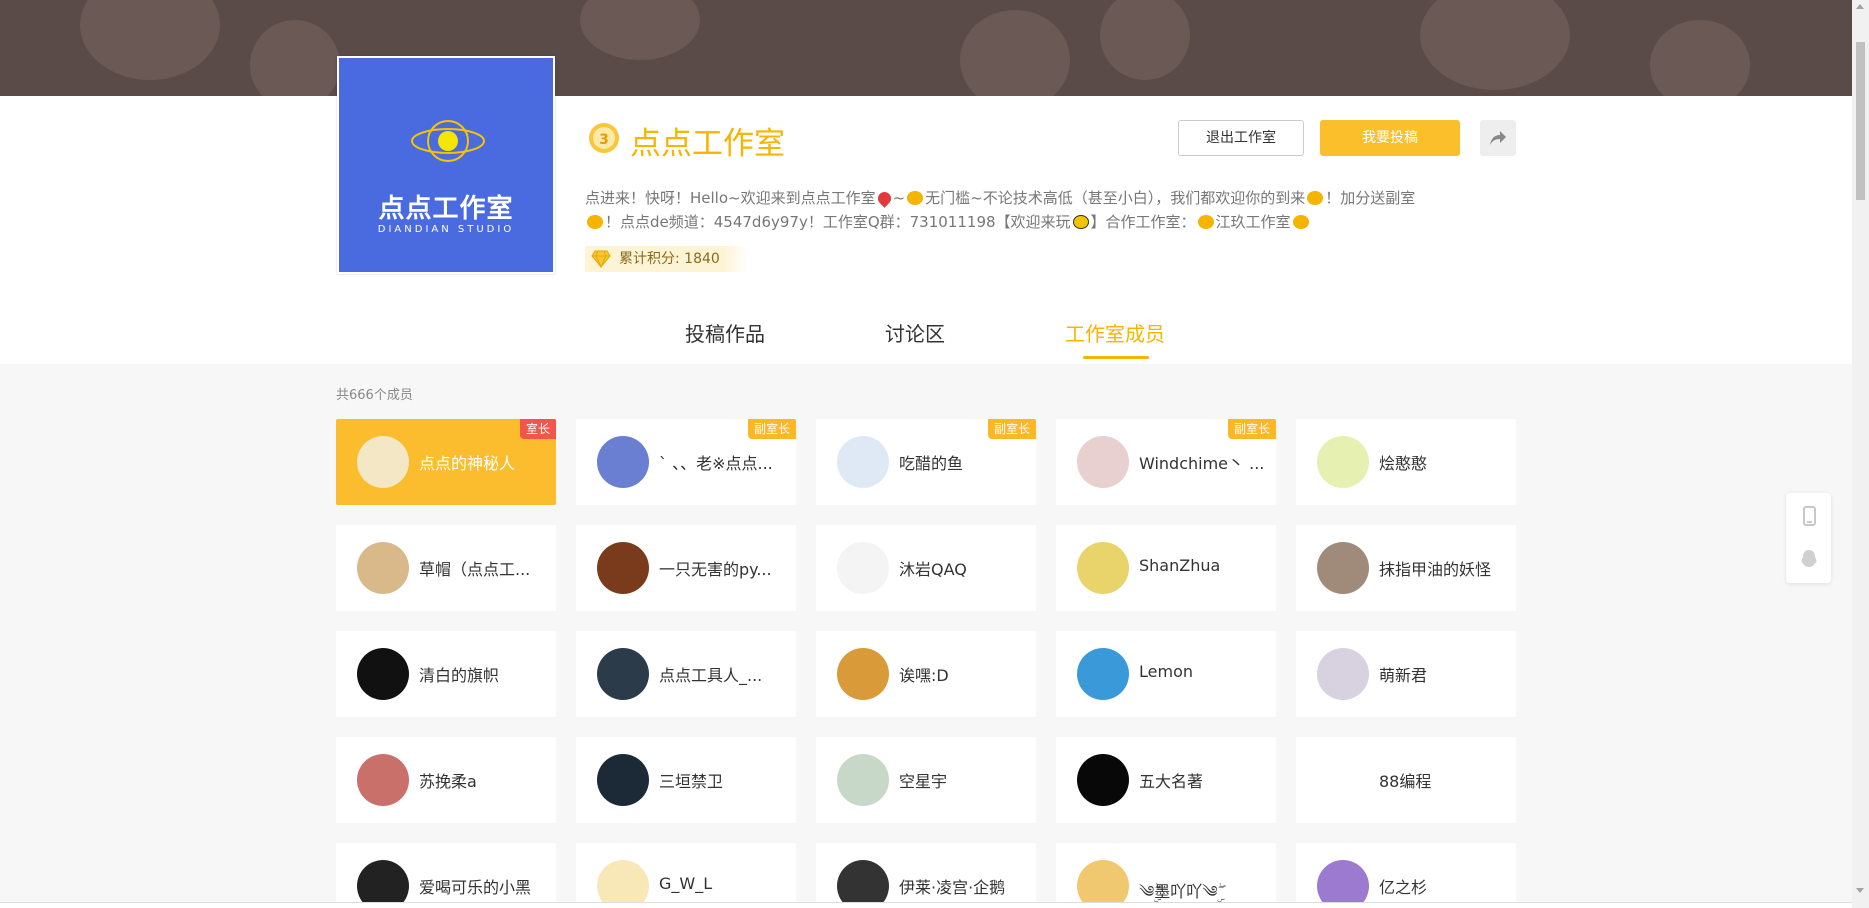 The image size is (1869, 908). I want to click on member-name: 五大名著, so click(1203, 780).